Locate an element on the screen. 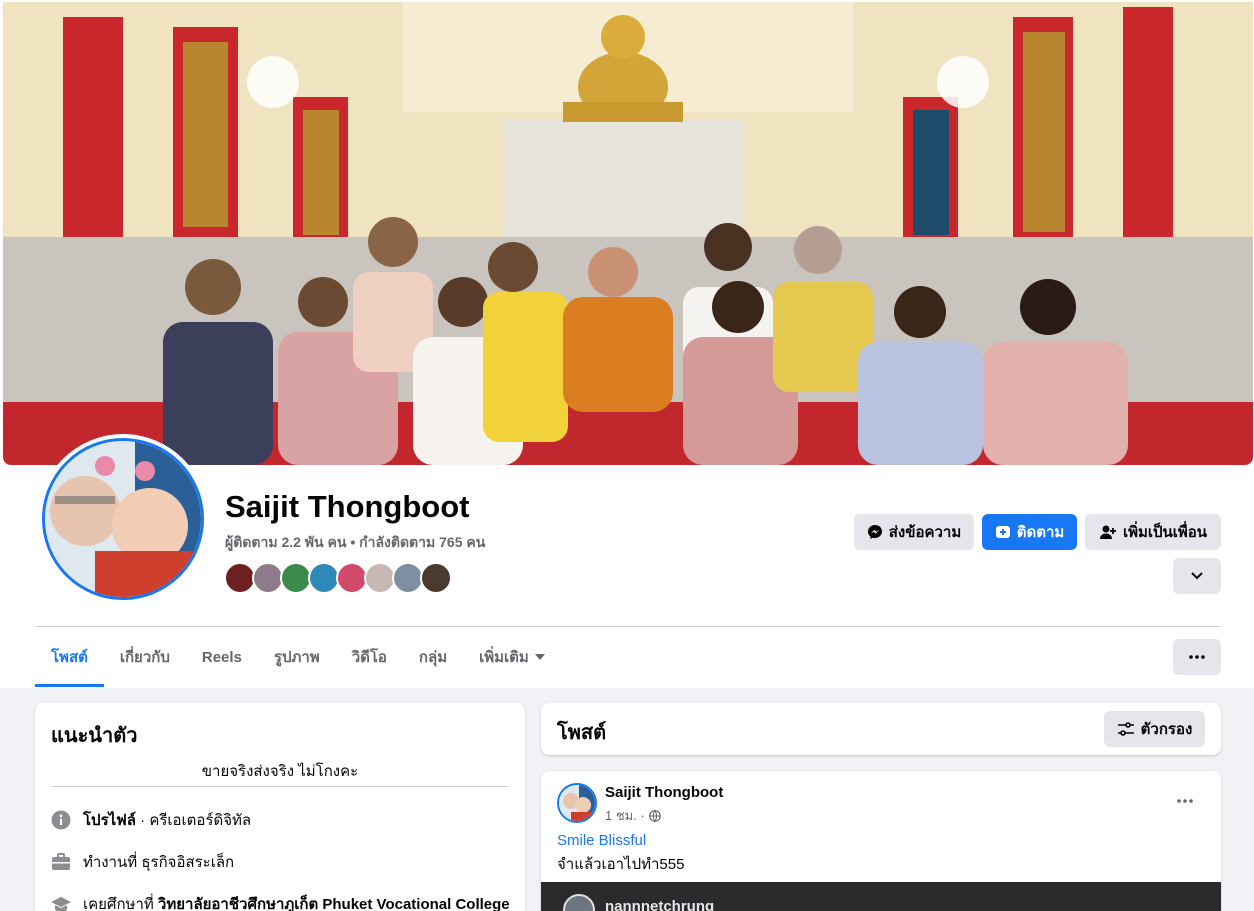 The height and width of the screenshot is (911, 1254). tab-label: เพิ่มเติม is located at coordinates (504, 657).